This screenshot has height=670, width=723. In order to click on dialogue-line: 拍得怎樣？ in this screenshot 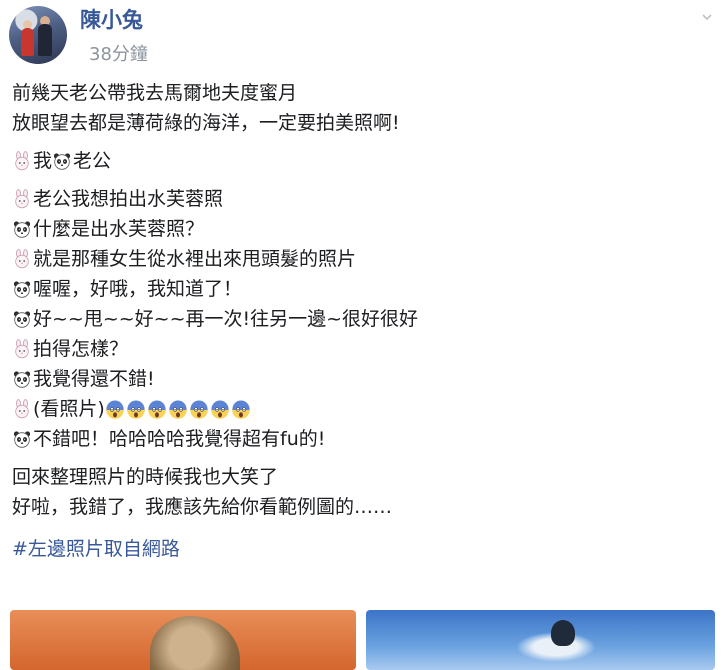, I will do `click(362, 349)`.